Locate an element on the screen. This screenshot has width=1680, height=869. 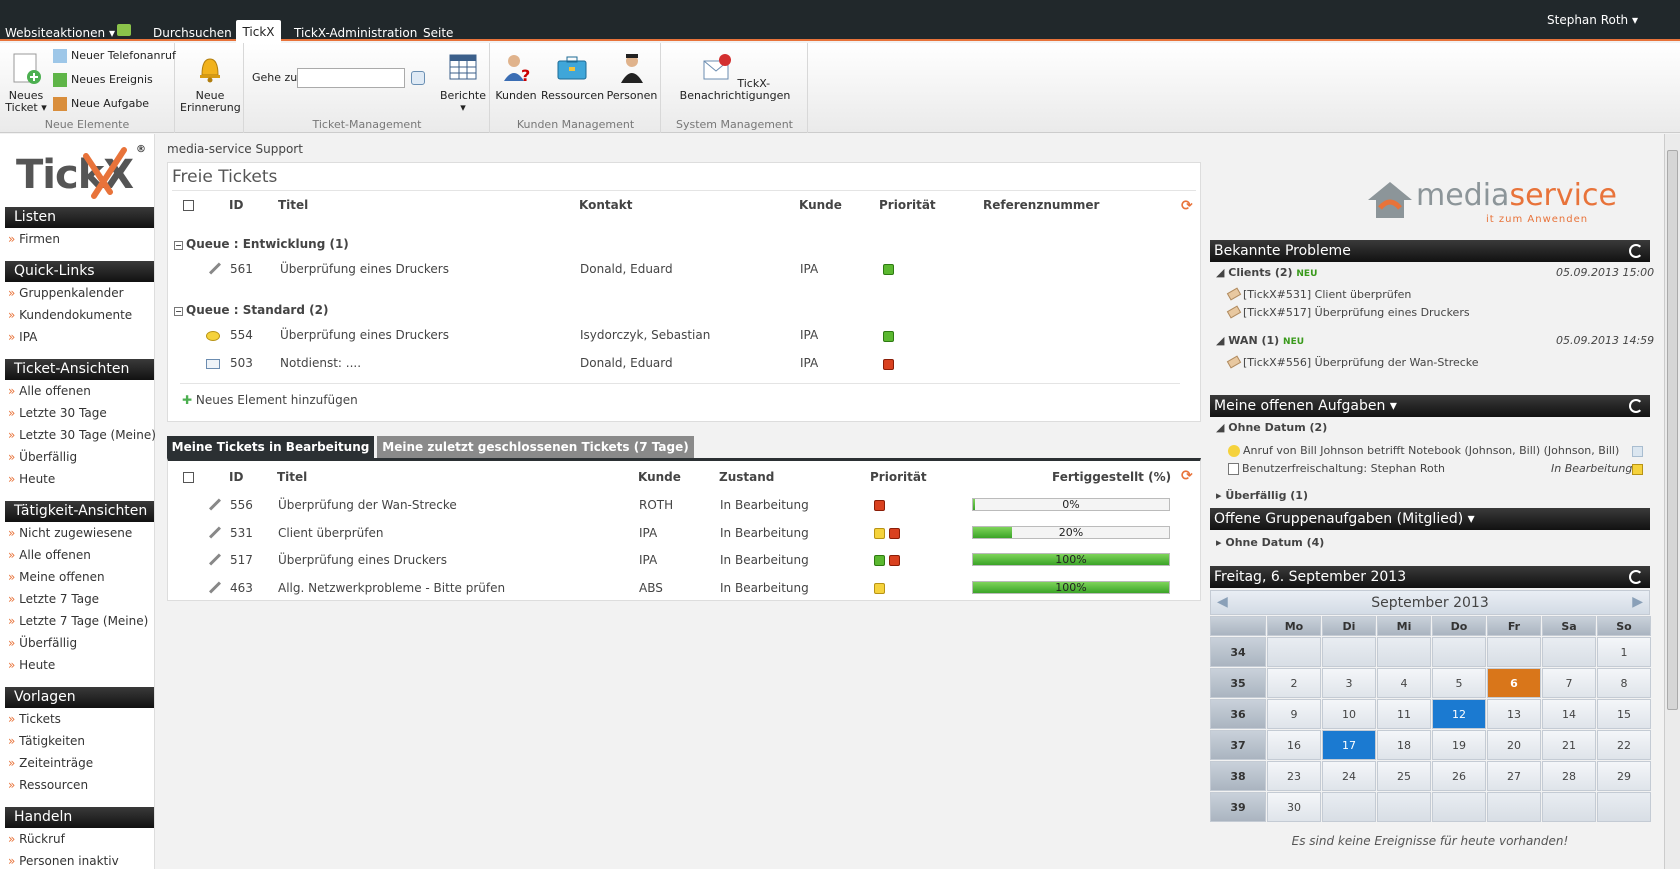
calendar-day: 14 is located at coordinates (1569, 714).